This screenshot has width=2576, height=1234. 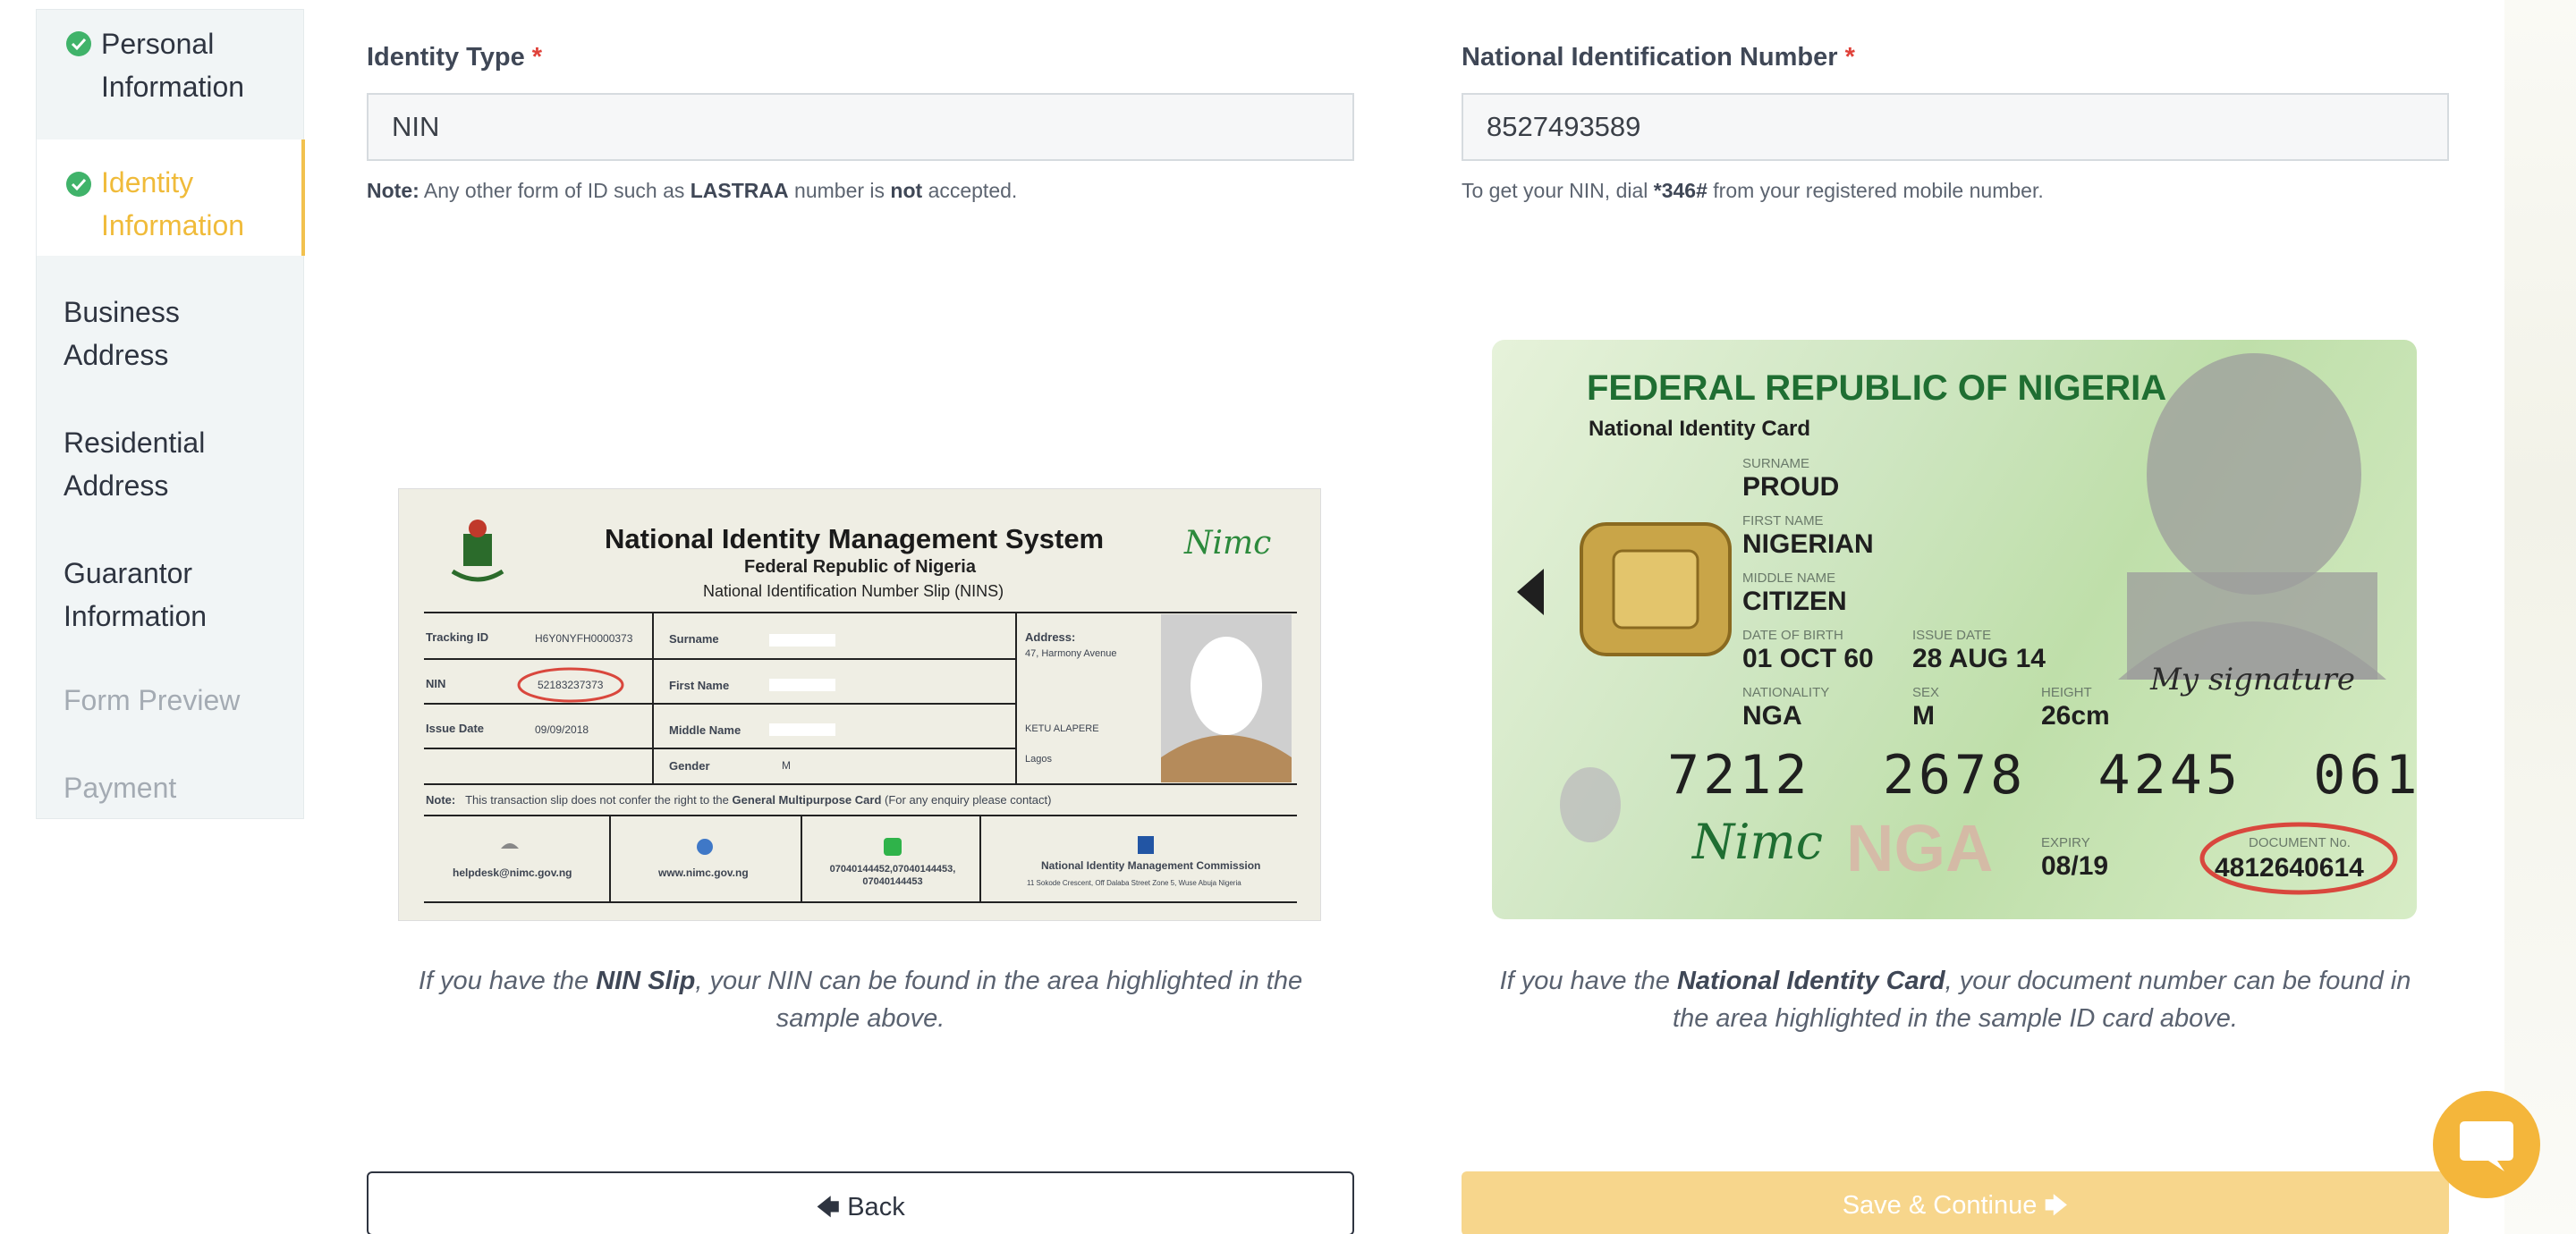 What do you see at coordinates (512, 872) in the screenshot?
I see `slip-footer-email: helpdesk@nimc.gov.ng` at bounding box center [512, 872].